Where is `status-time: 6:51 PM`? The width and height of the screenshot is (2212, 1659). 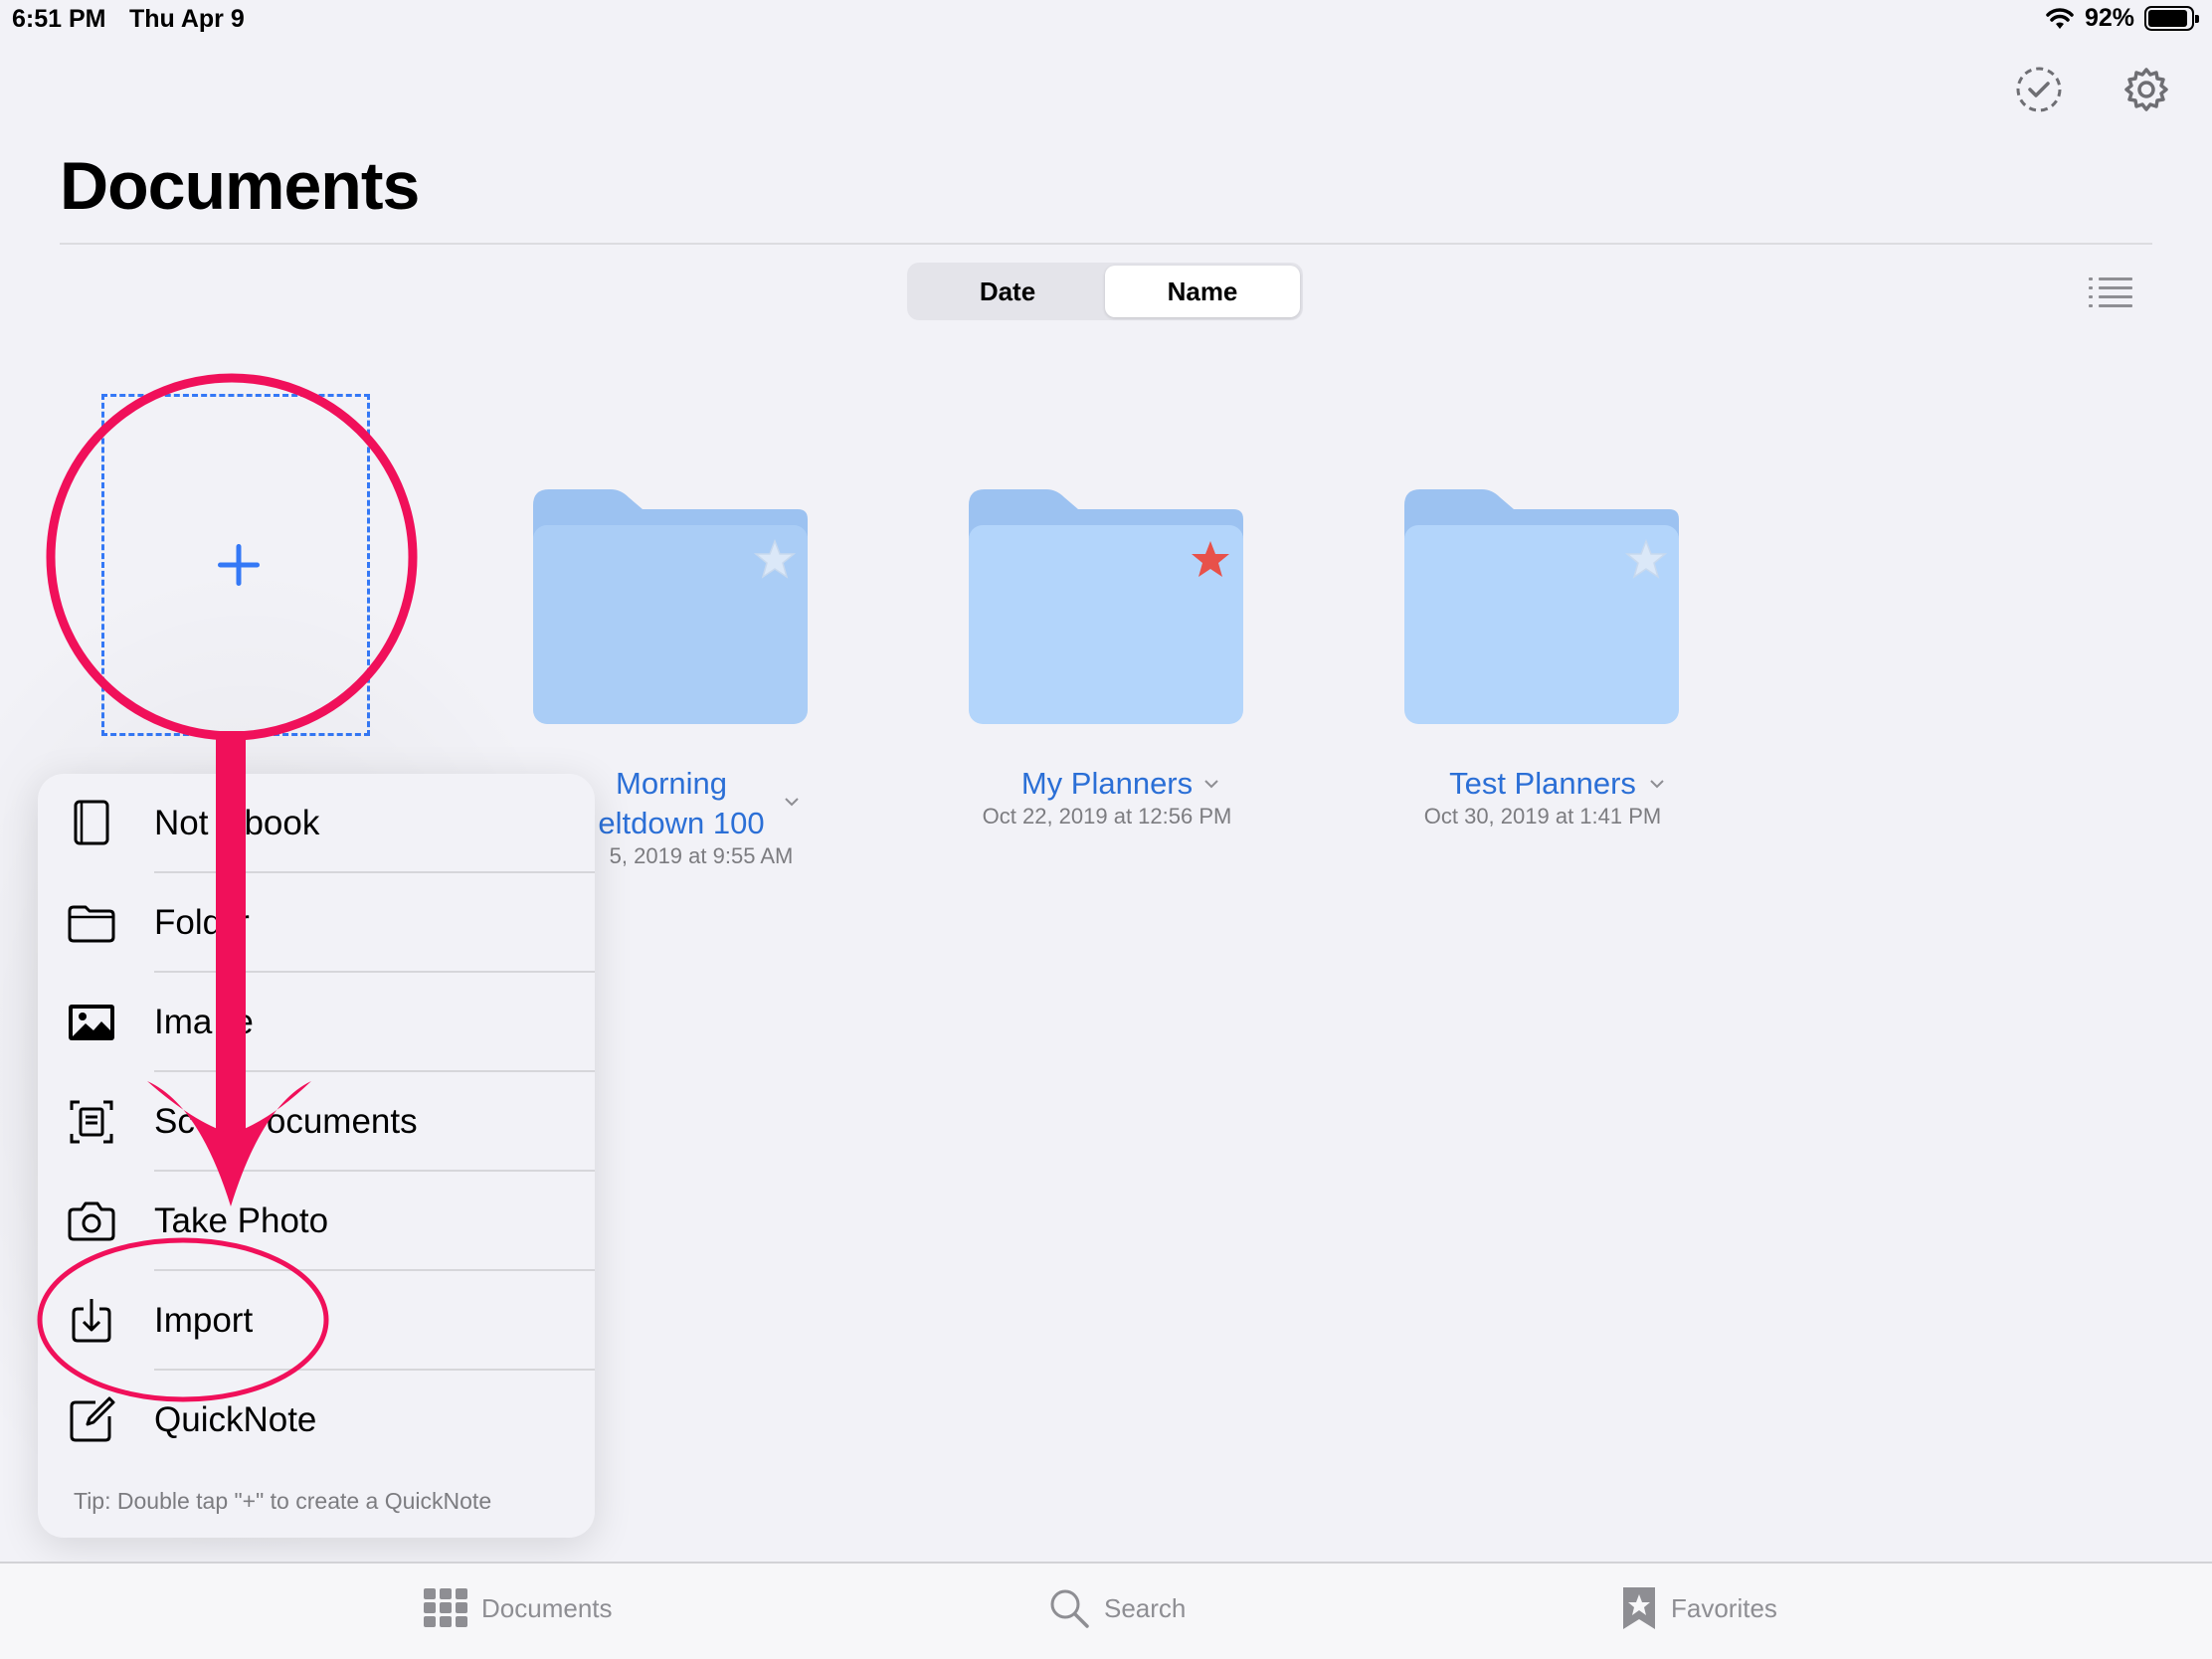 status-time: 6:51 PM is located at coordinates (59, 19).